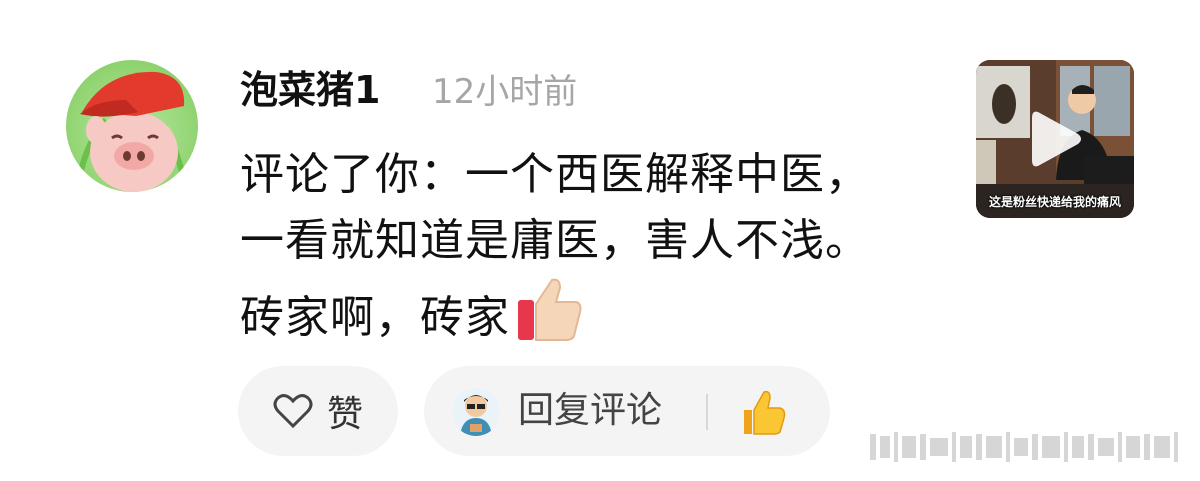 The height and width of the screenshot is (481, 1200). Describe the element at coordinates (318, 411) in the screenshot. I see `like-button: 赞` at that location.